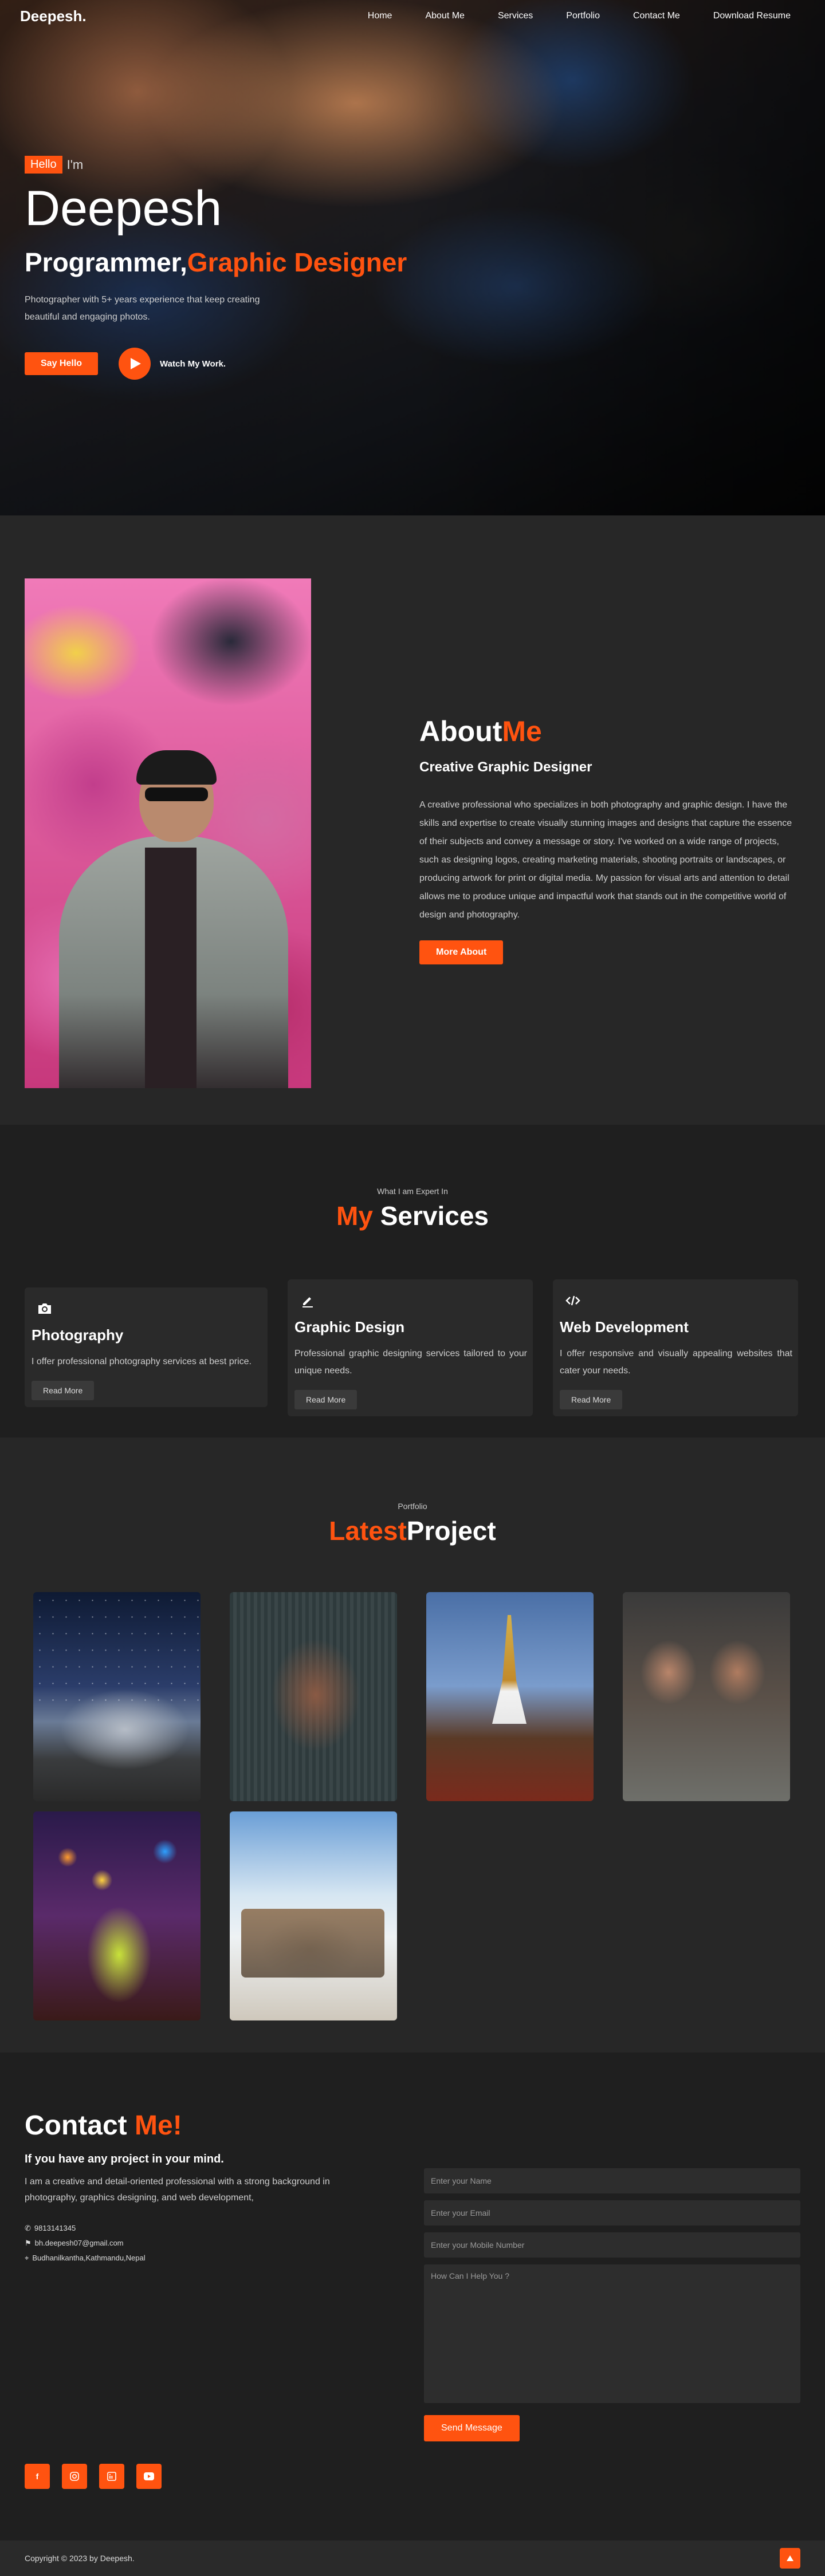 Image resolution: width=825 pixels, height=2576 pixels. What do you see at coordinates (149, 2477) in the screenshot?
I see `youtube-icon` at bounding box center [149, 2477].